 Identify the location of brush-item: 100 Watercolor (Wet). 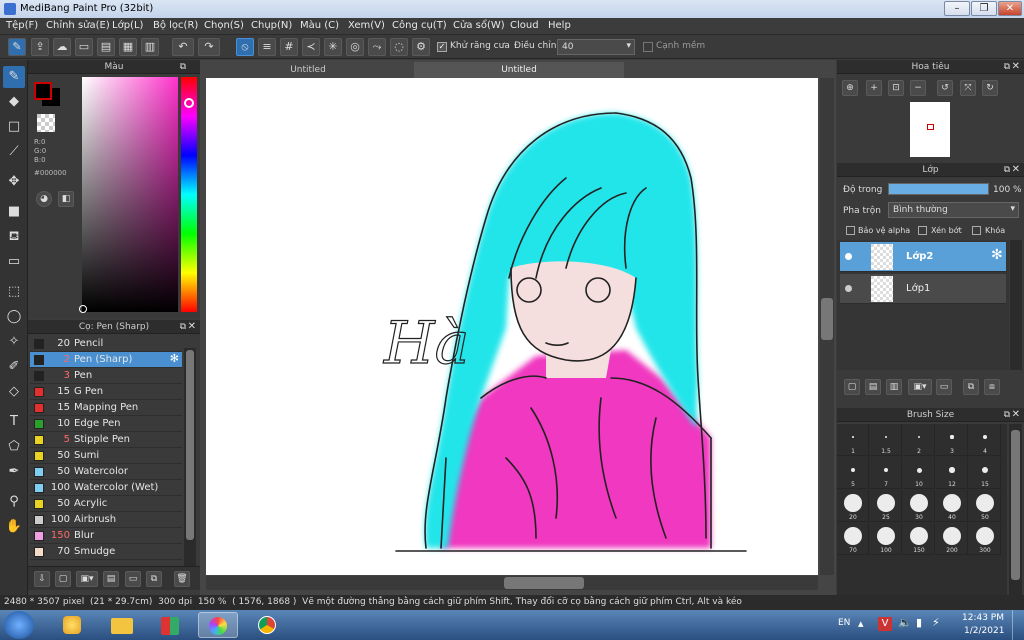
(106, 488).